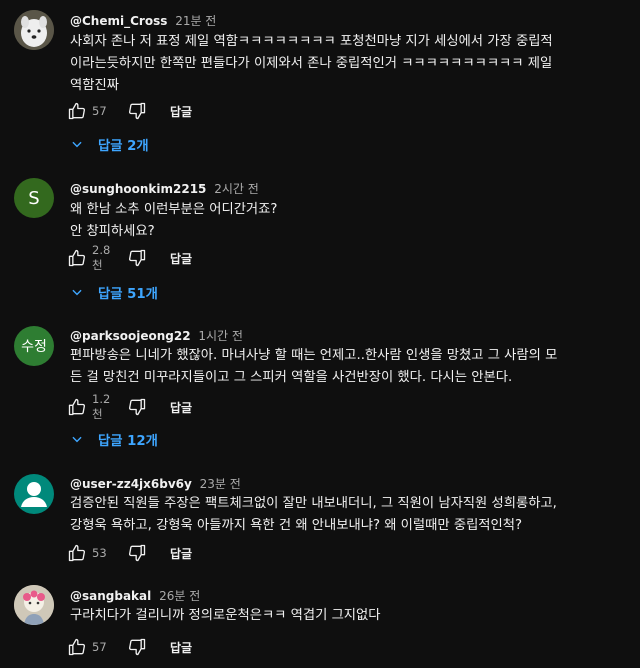 The height and width of the screenshot is (668, 640). I want to click on comment-text: 구라치다가 걸리니까 정의로운척은ㅋㅋ 역겹기 그지없다, so click(350, 616).